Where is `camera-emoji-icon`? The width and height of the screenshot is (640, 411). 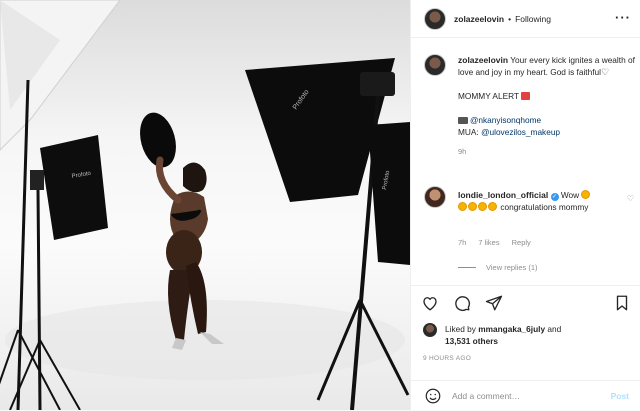 camera-emoji-icon is located at coordinates (463, 120).